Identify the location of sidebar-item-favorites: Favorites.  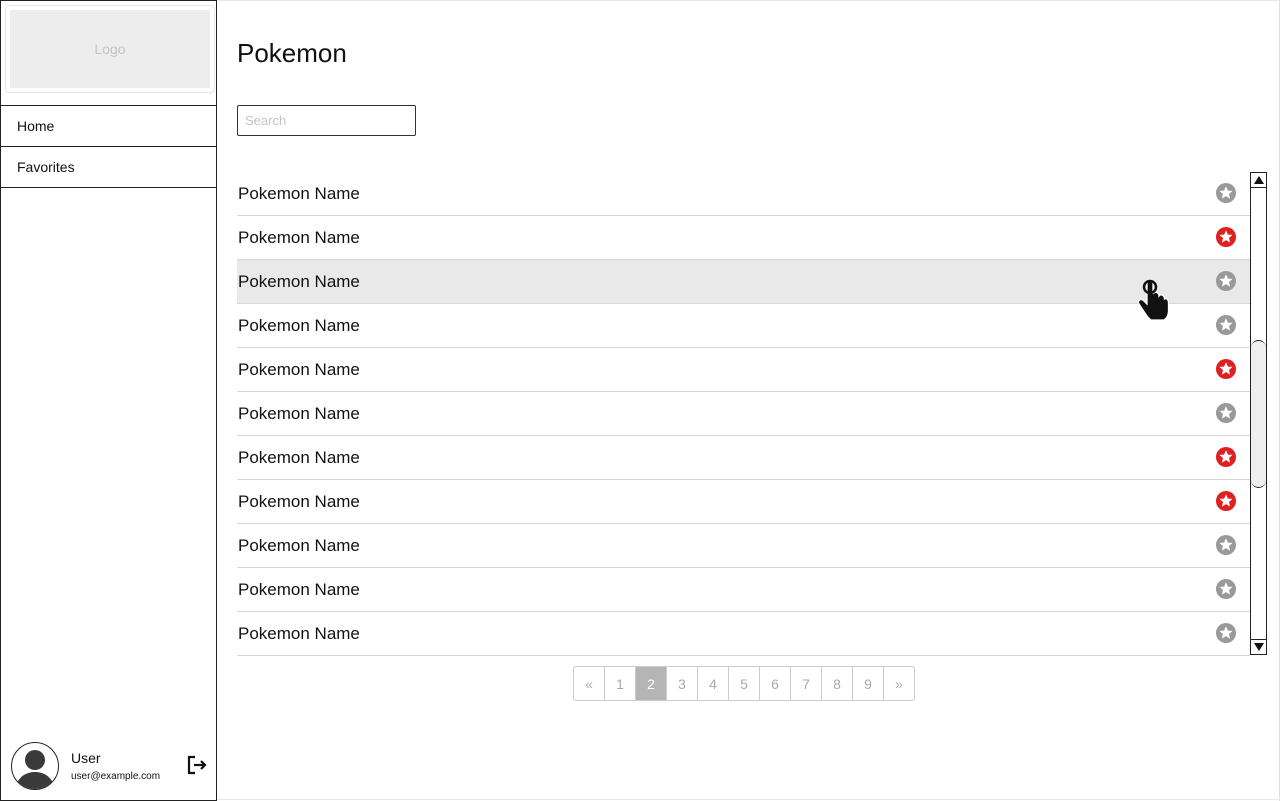
(108, 167).